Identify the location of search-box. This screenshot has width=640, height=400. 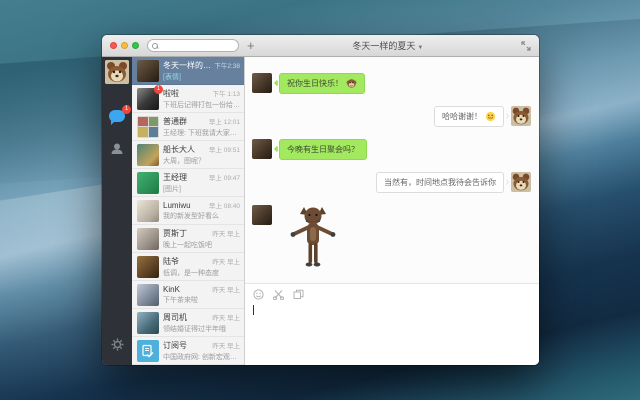
(193, 45).